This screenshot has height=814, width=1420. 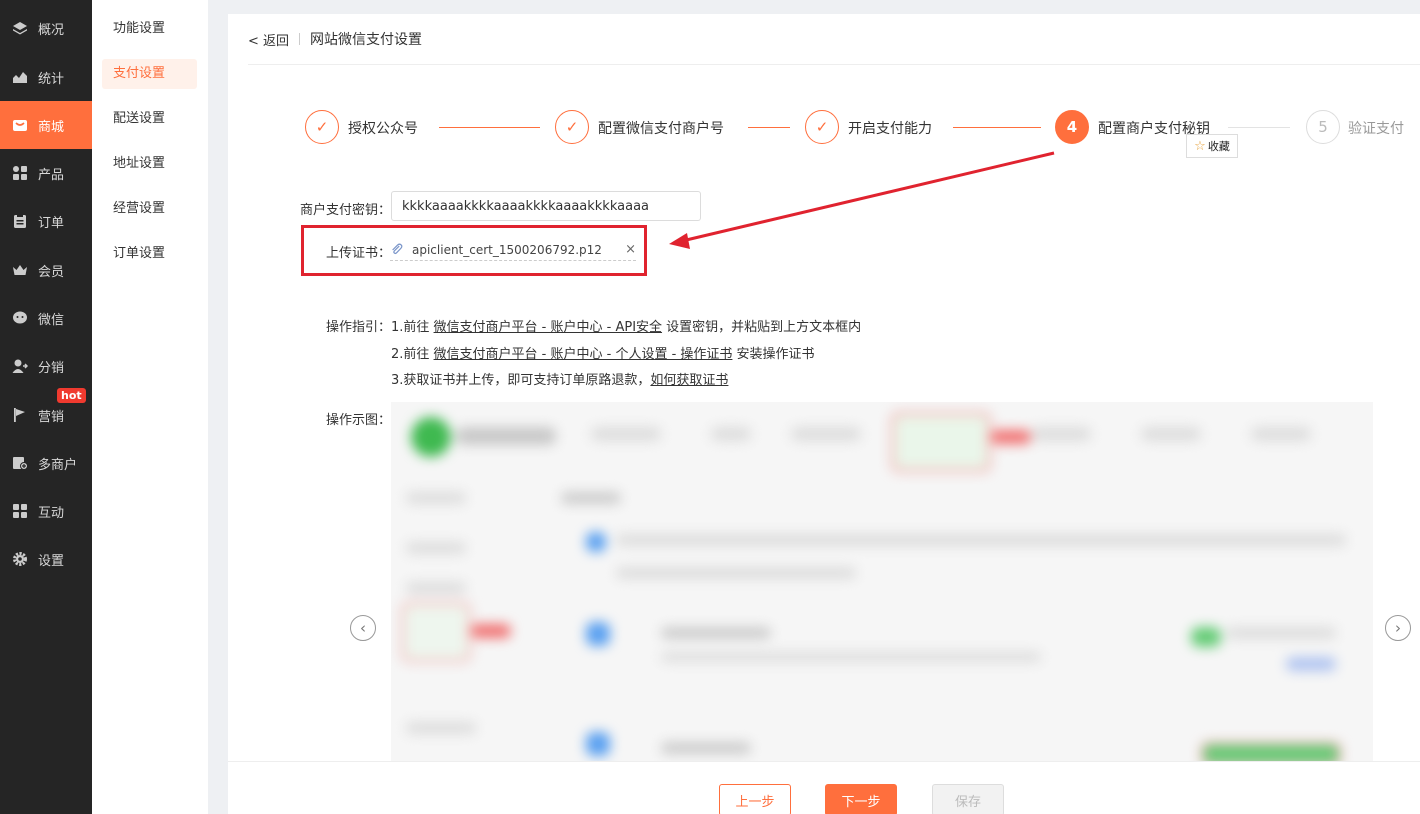 What do you see at coordinates (359, 420) in the screenshot?
I see `preview-label: 操作示图：` at bounding box center [359, 420].